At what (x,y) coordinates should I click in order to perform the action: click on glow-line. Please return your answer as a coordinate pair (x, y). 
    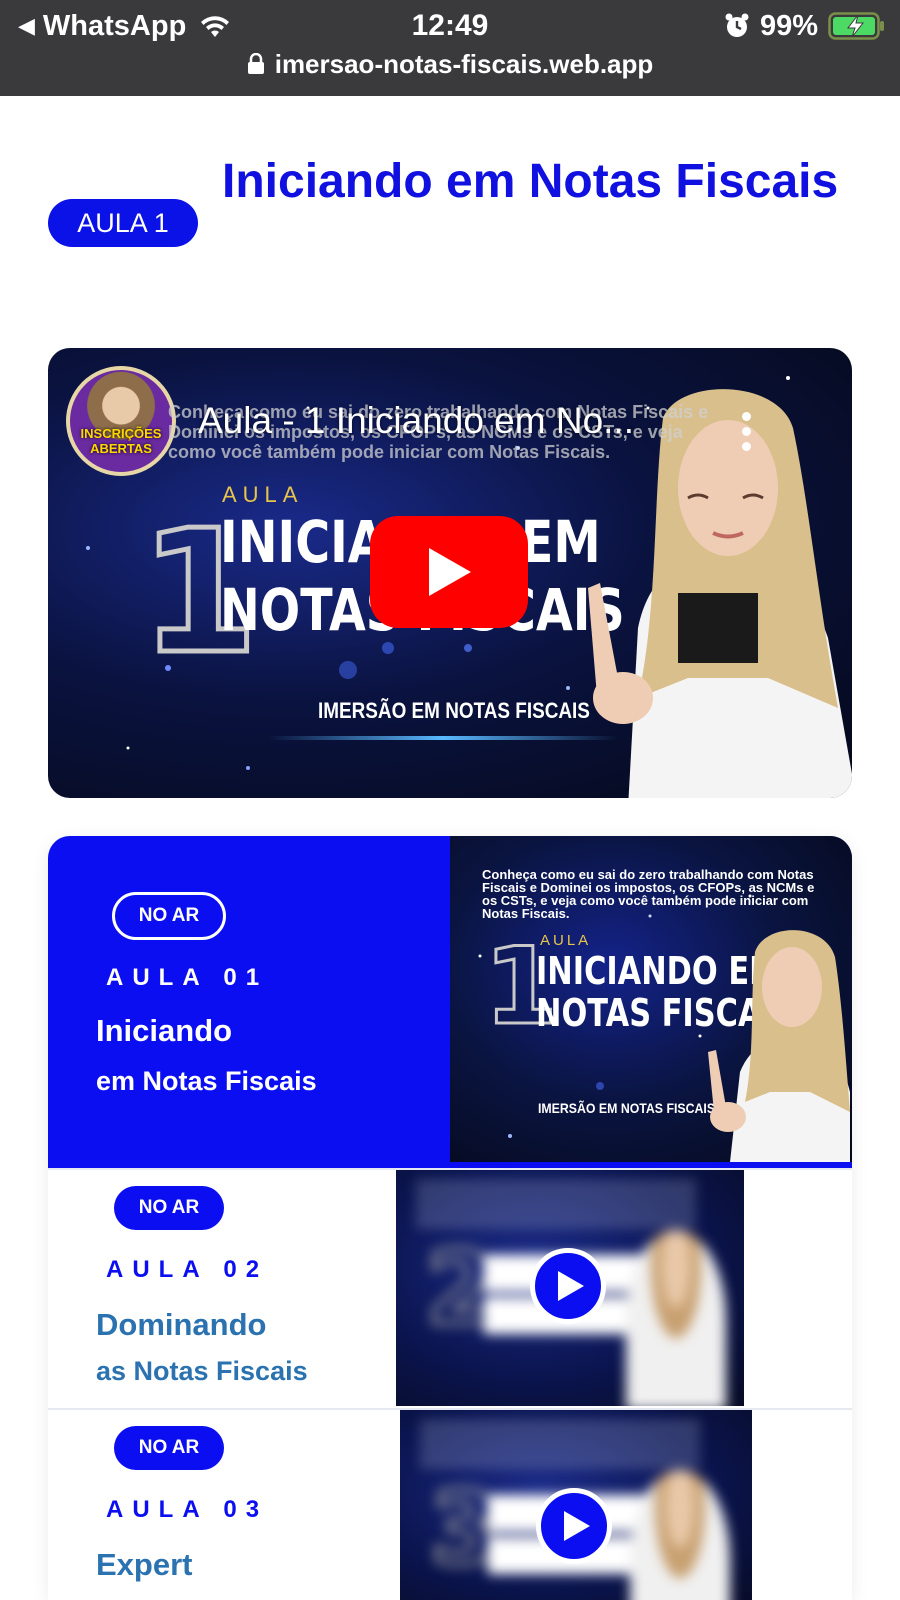
    Looking at the image, I should click on (443, 738).